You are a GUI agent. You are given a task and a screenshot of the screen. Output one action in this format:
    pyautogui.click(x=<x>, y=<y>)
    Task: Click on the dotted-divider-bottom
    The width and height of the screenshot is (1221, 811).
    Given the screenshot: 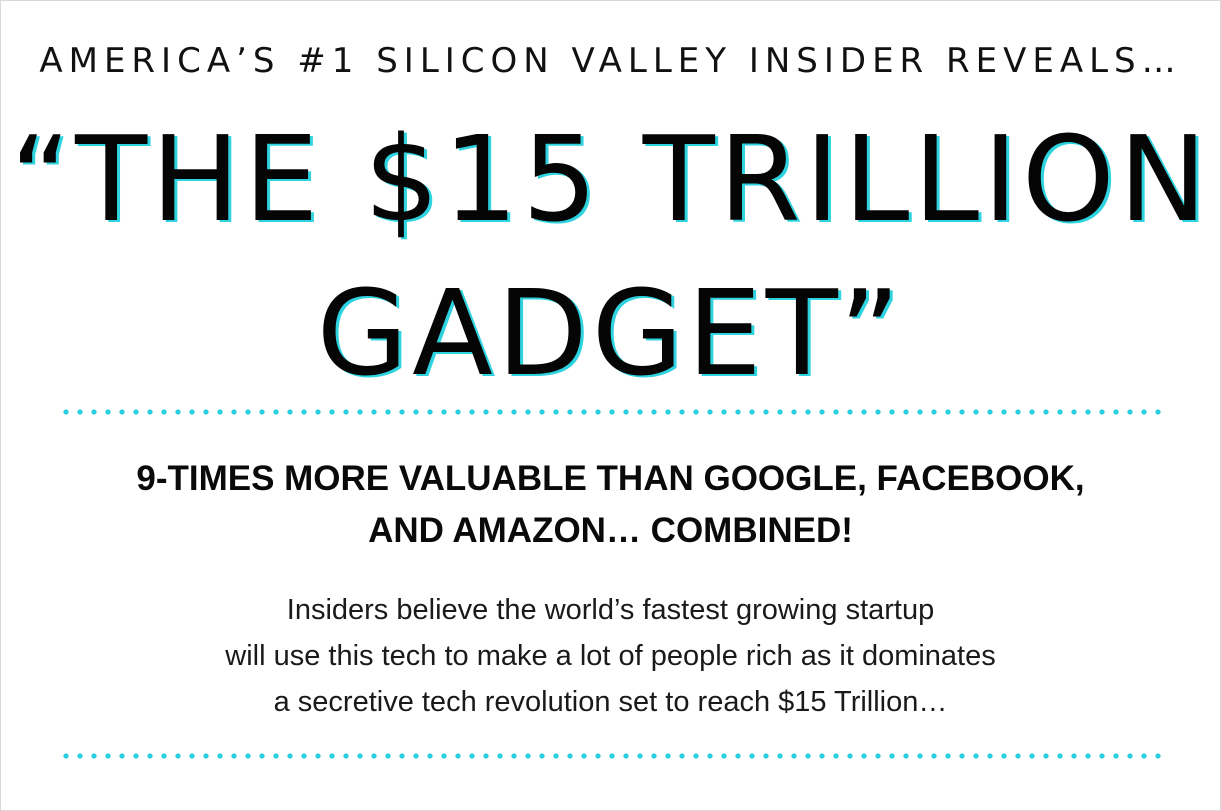 What is the action you would take?
    pyautogui.click(x=613, y=756)
    